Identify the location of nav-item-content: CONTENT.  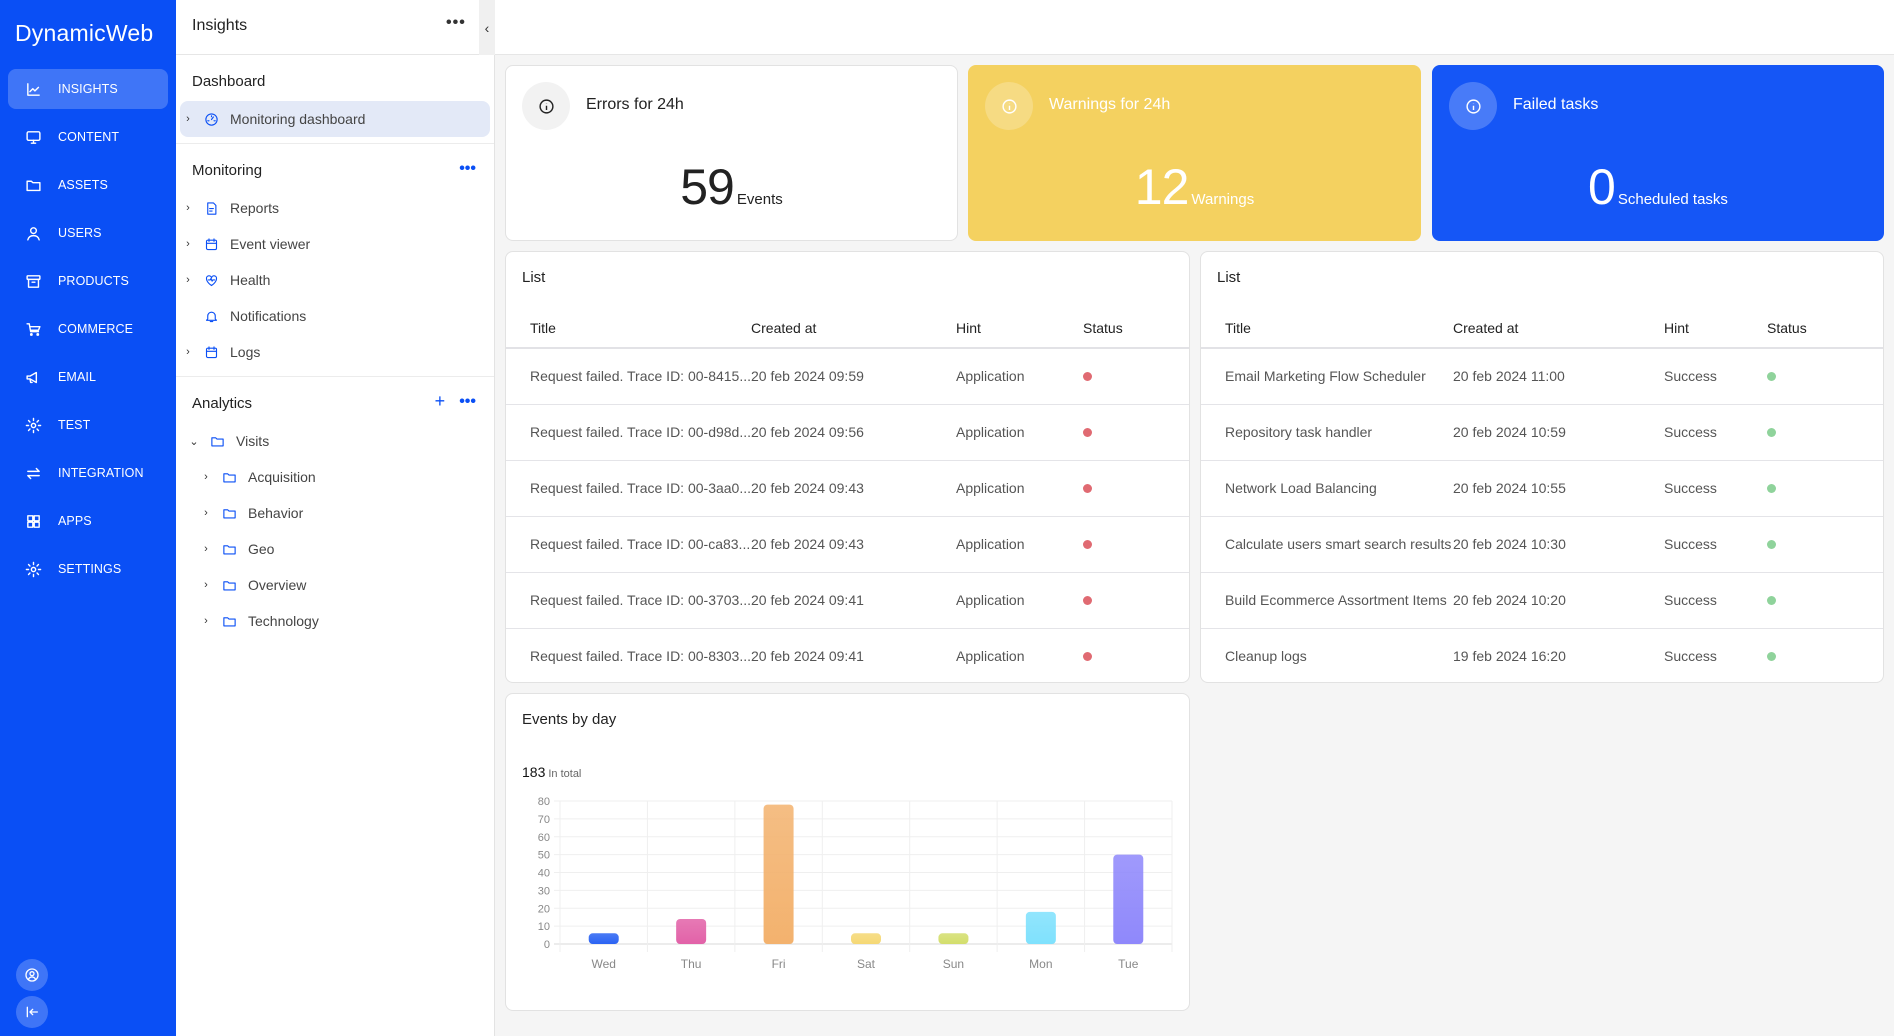
(88, 137).